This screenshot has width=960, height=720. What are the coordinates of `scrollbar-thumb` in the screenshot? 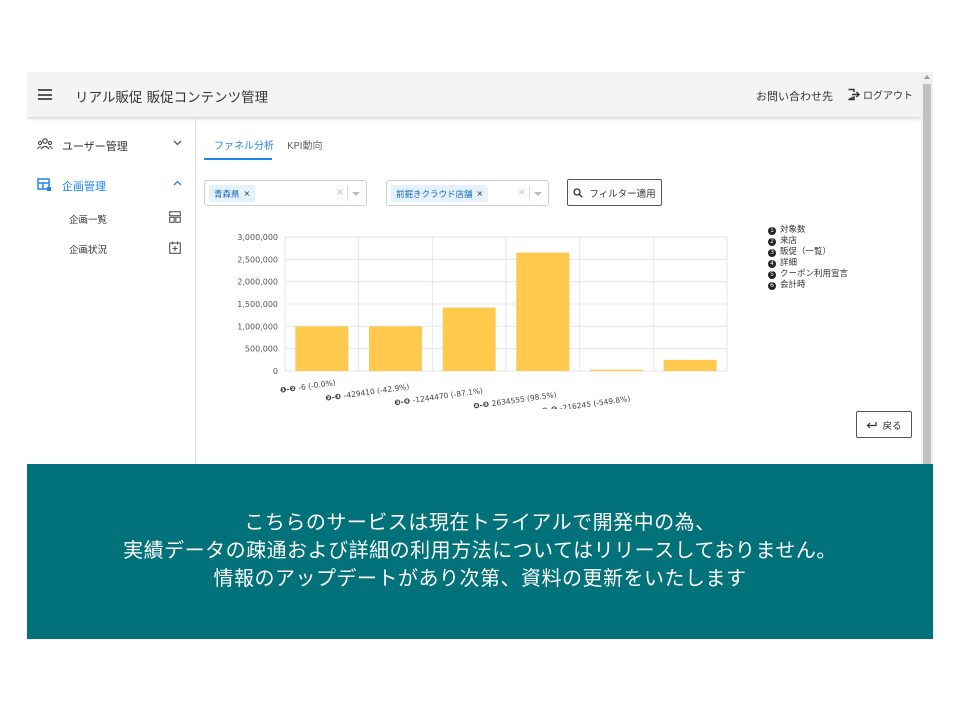 It's located at (927, 274).